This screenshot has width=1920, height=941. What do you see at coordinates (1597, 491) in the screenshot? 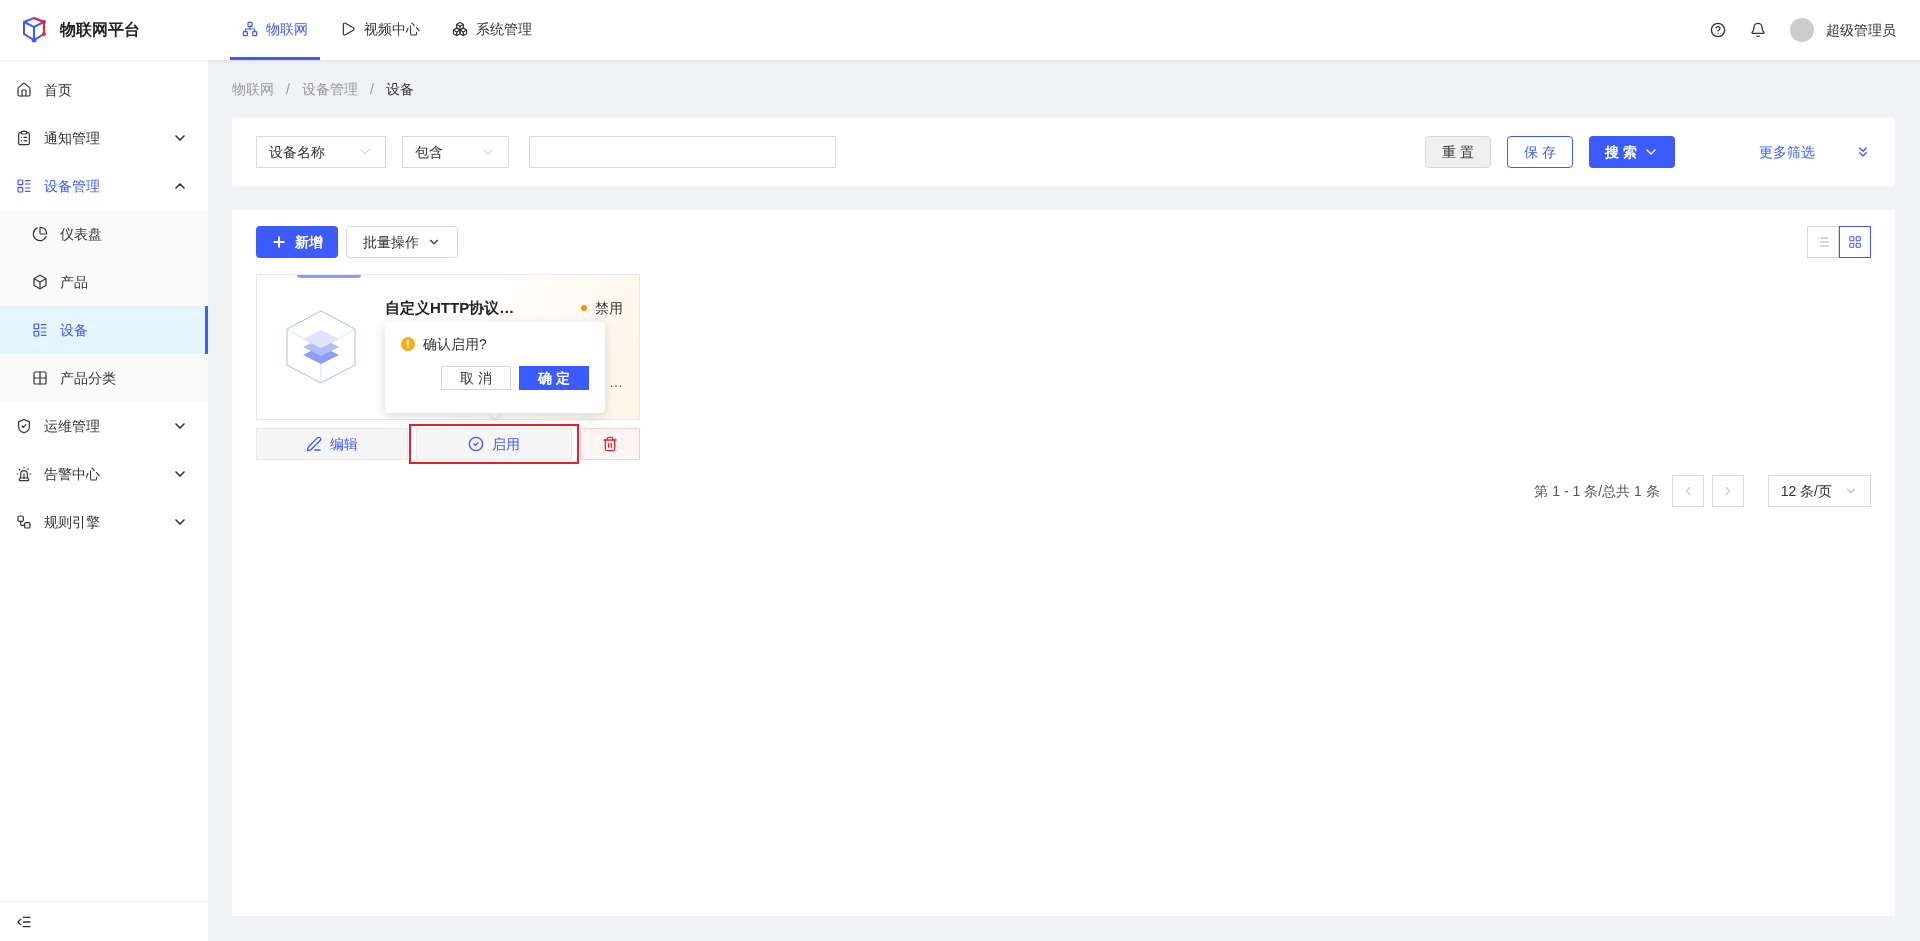
I see `pagination-summary: 第 1 - 1 条/总共 1 条` at bounding box center [1597, 491].